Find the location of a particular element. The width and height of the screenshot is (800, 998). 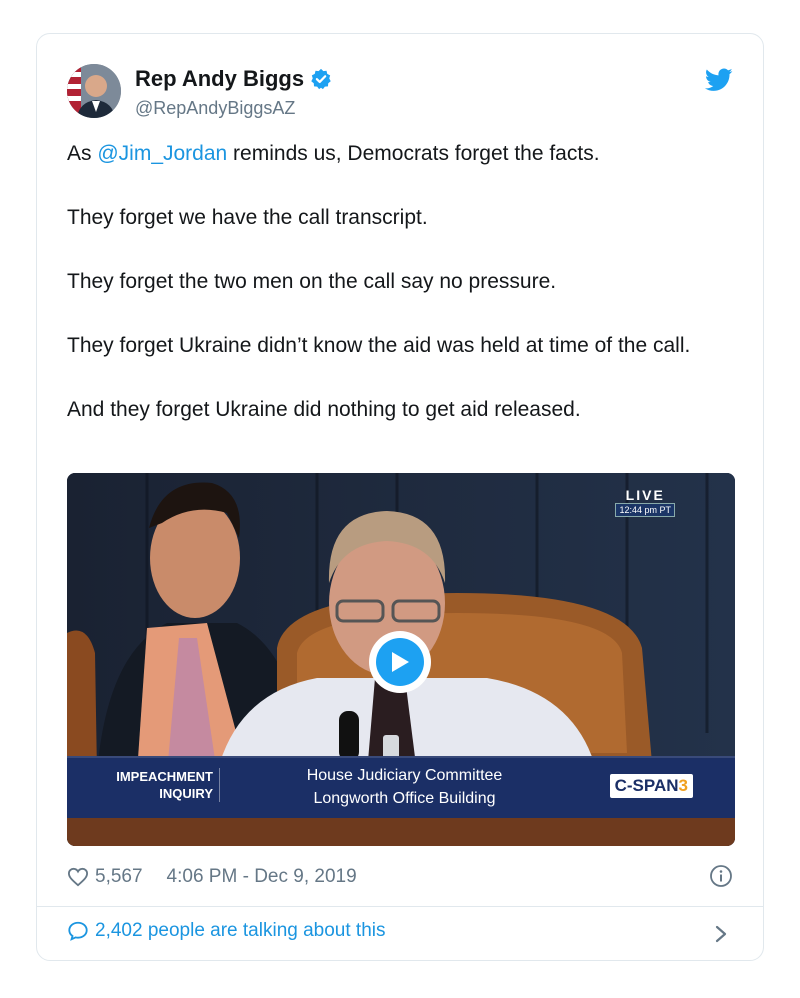

author-name-row: Rep Andy Biggs is located at coordinates (233, 79).